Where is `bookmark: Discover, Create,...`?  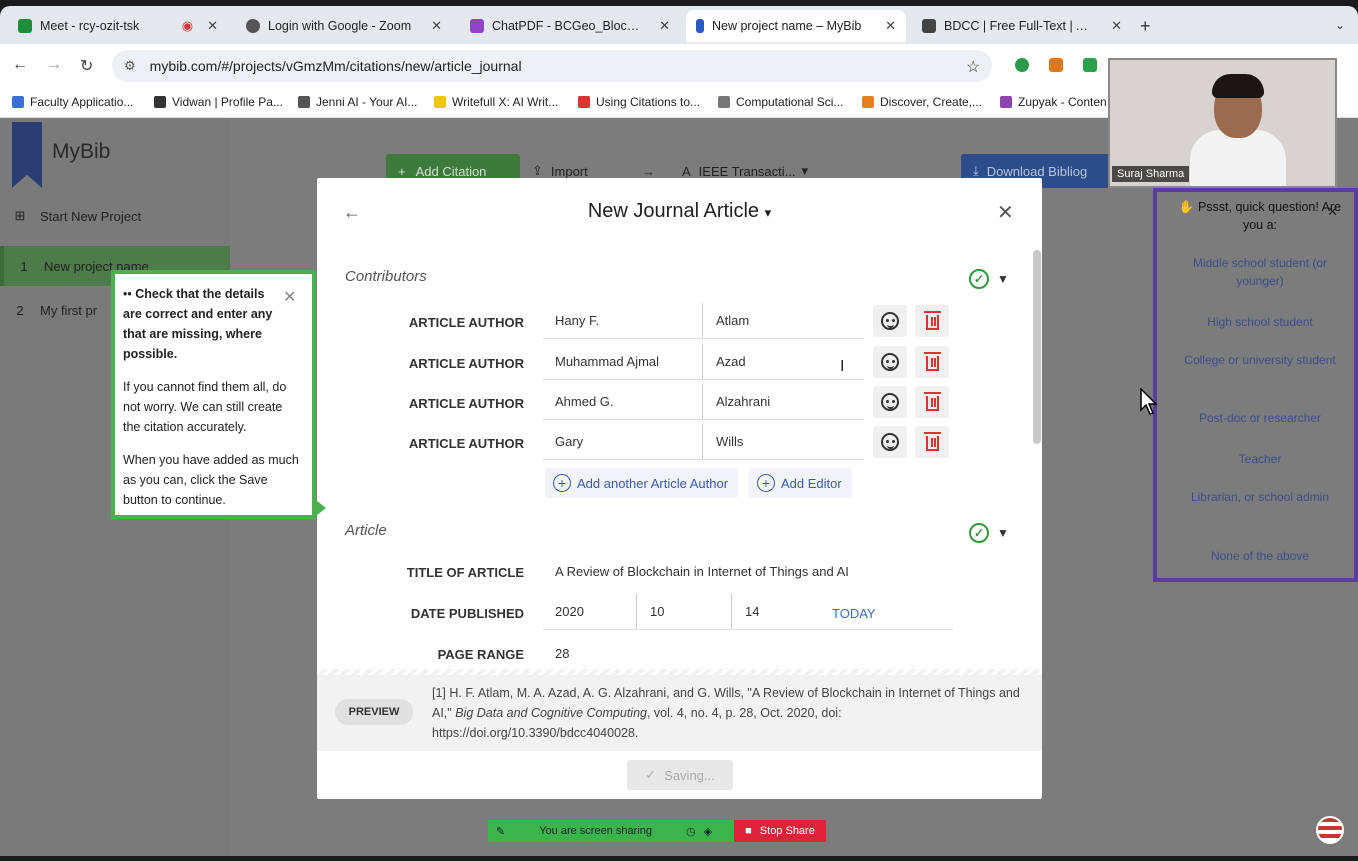
bookmark: Discover, Create,... is located at coordinates (922, 102).